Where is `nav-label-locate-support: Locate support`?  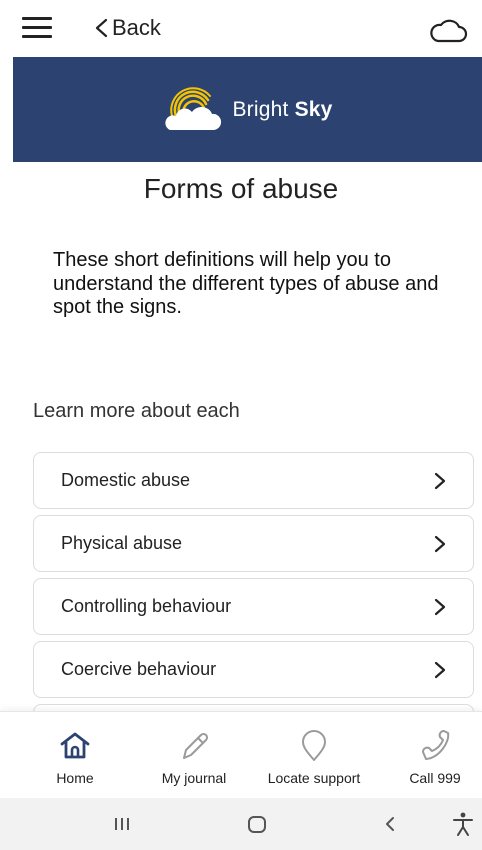
nav-label-locate-support: Locate support is located at coordinates (314, 778).